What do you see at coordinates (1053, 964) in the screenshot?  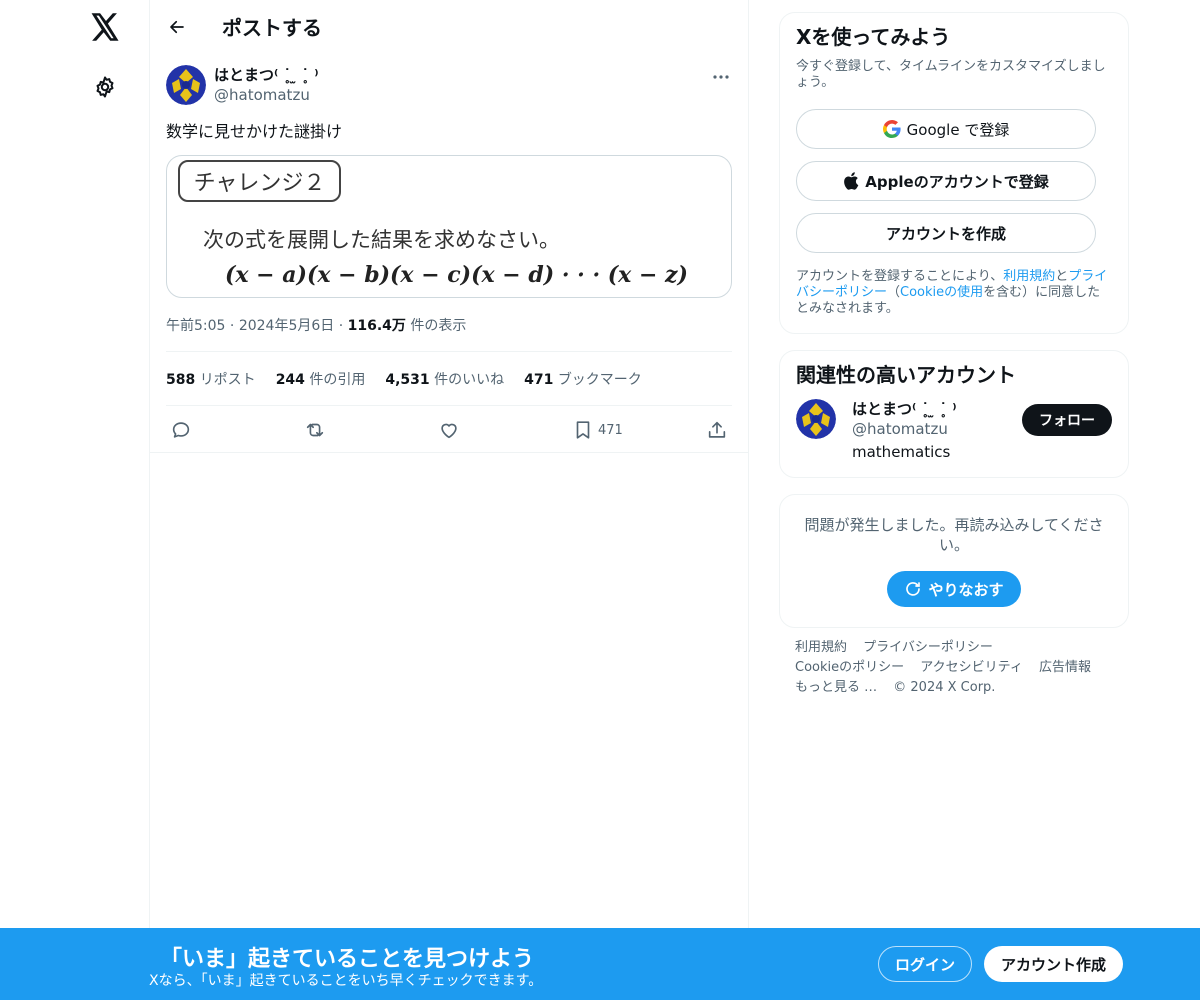 I see `signup-button: アカウント作成` at bounding box center [1053, 964].